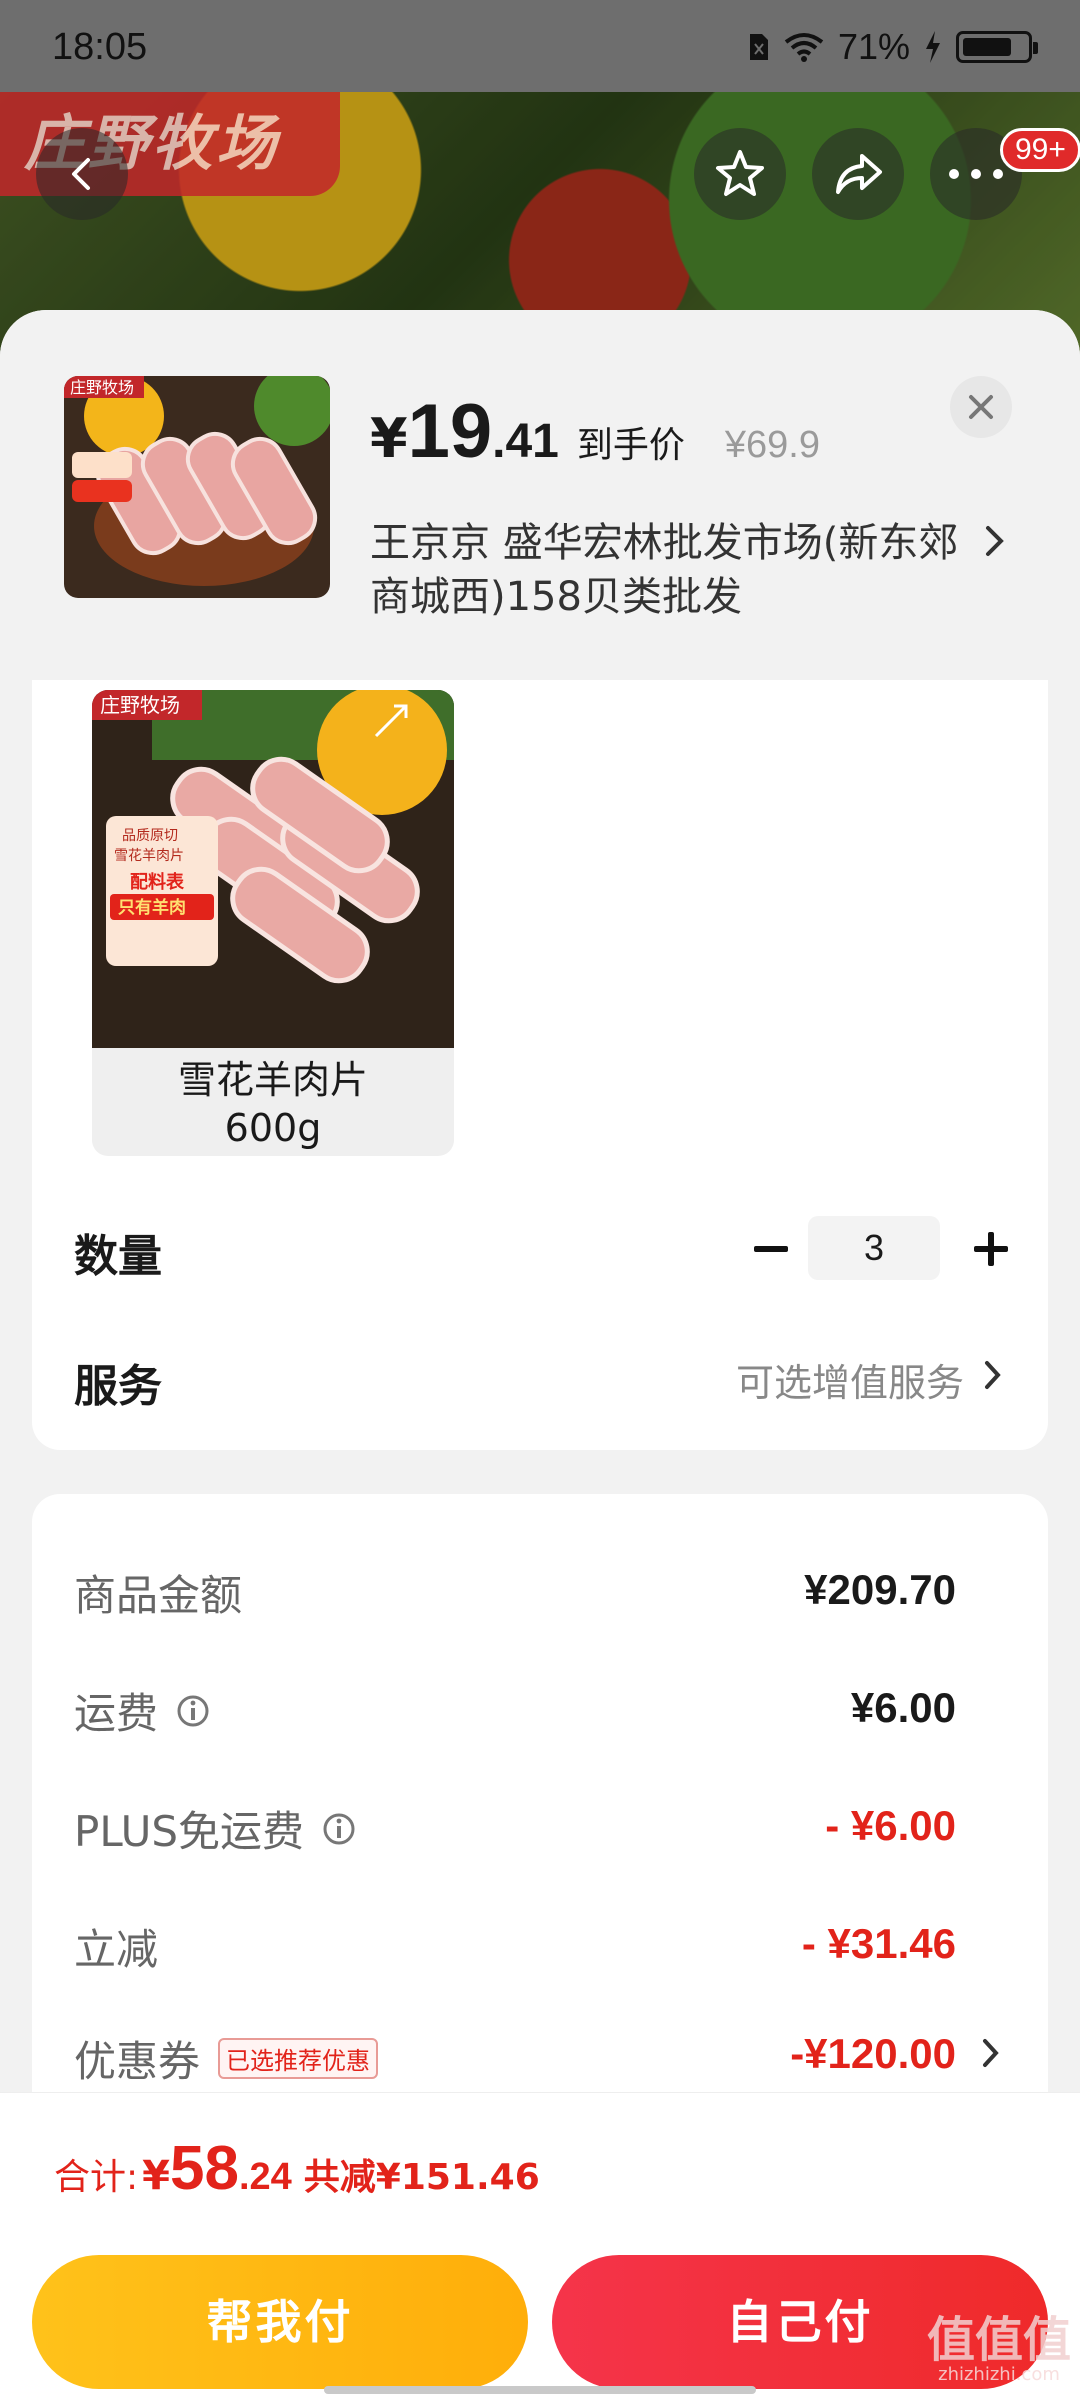 The image size is (1080, 2401). Describe the element at coordinates (265, 2177) in the screenshot. I see `total-decimal: .24` at that location.